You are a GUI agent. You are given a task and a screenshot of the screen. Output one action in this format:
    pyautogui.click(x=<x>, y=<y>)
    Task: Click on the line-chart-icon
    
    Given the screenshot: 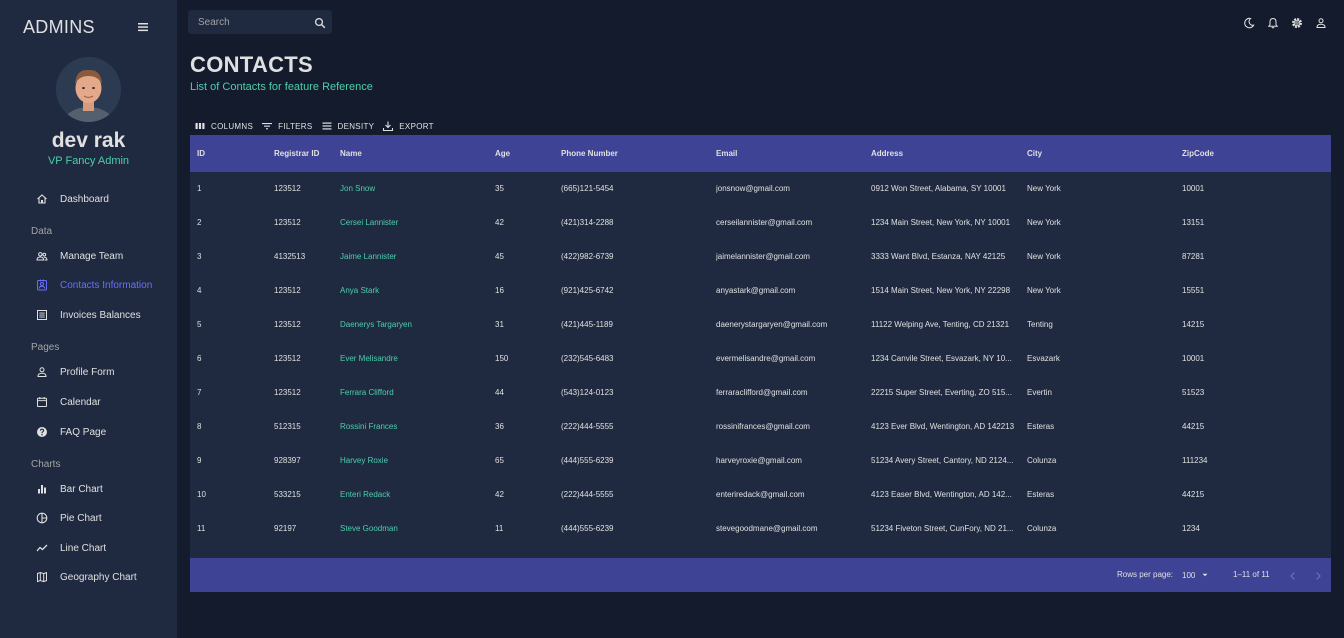 What is the action you would take?
    pyautogui.click(x=42, y=548)
    